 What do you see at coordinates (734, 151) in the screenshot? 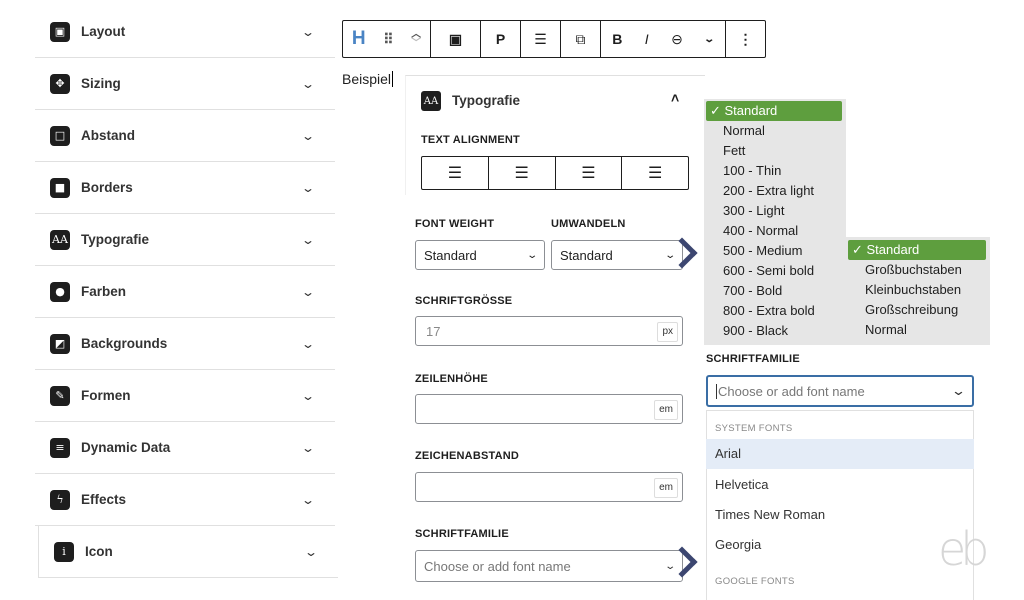
I see `dropdown-option: Fett` at bounding box center [734, 151].